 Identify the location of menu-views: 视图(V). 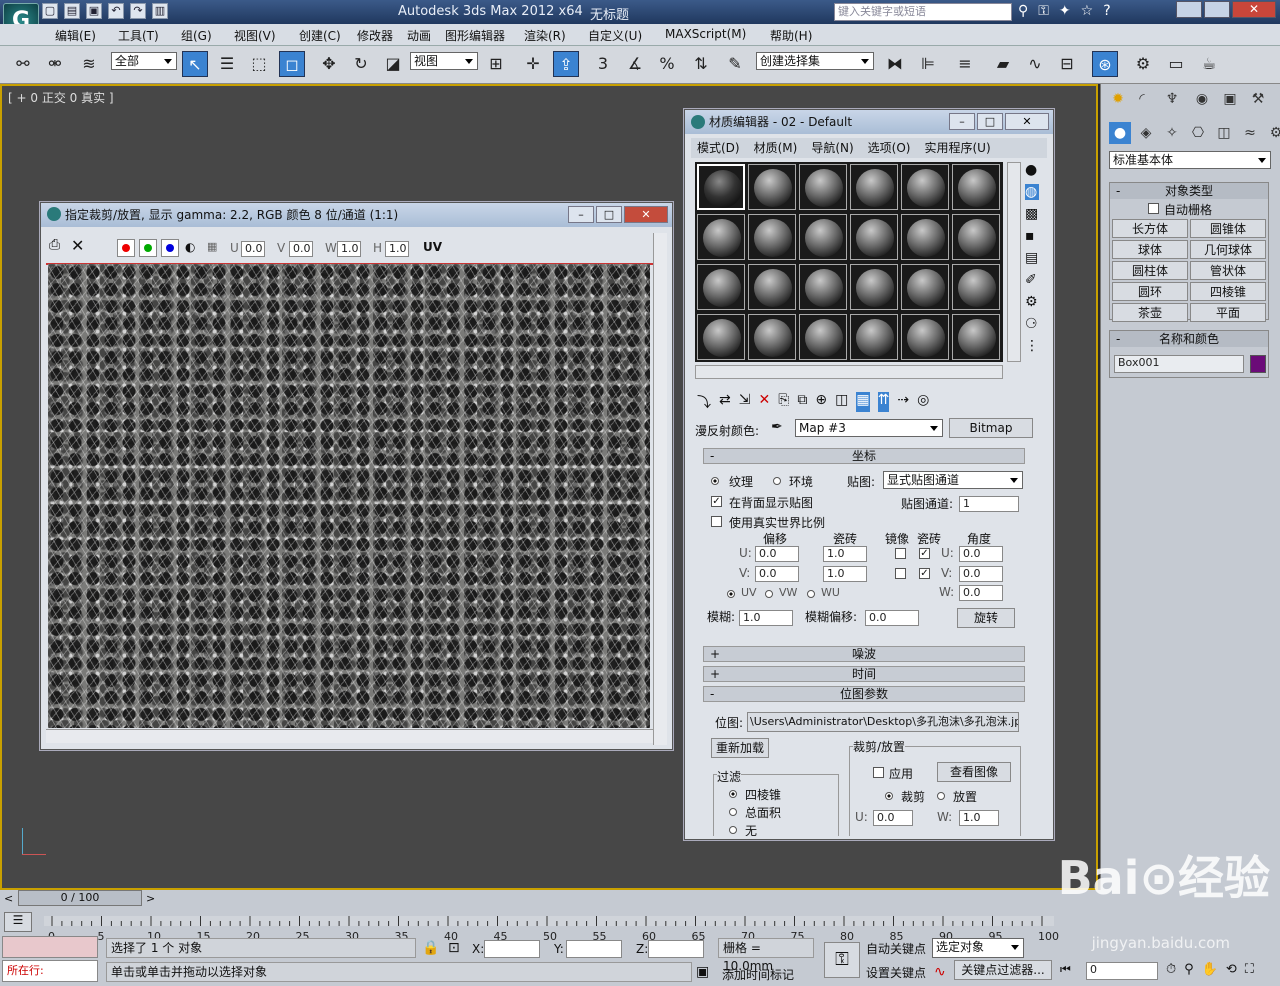
(255, 35).